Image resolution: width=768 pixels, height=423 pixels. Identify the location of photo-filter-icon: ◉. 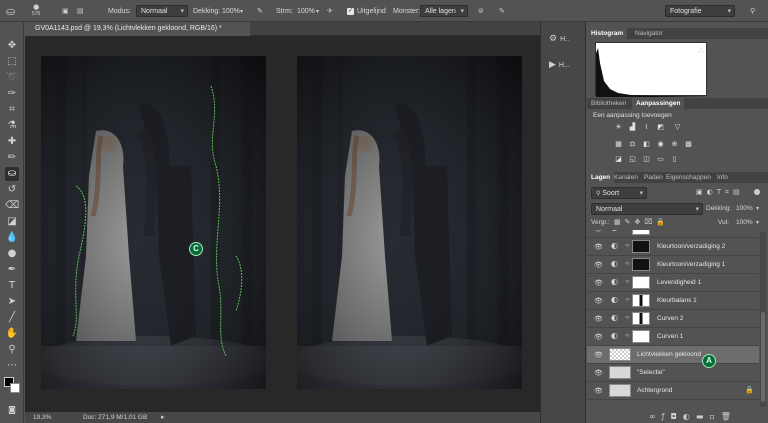
(660, 144).